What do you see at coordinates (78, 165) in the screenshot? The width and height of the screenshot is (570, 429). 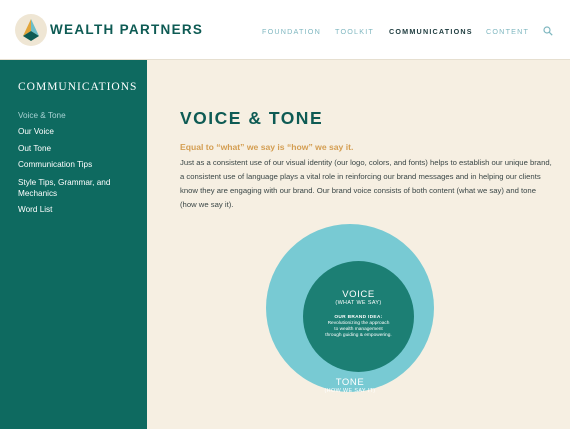 I see `sidebar-item-communication-tips: Communication Tips` at bounding box center [78, 165].